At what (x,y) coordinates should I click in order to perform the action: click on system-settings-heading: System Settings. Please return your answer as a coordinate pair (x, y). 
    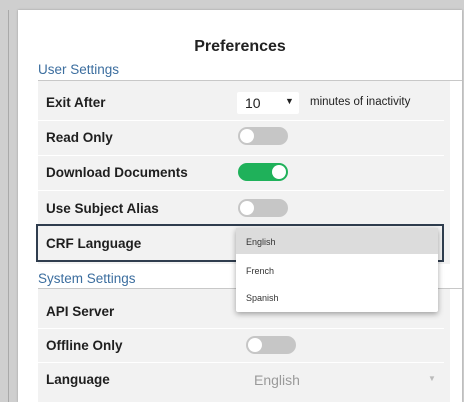
    Looking at the image, I should click on (87, 278).